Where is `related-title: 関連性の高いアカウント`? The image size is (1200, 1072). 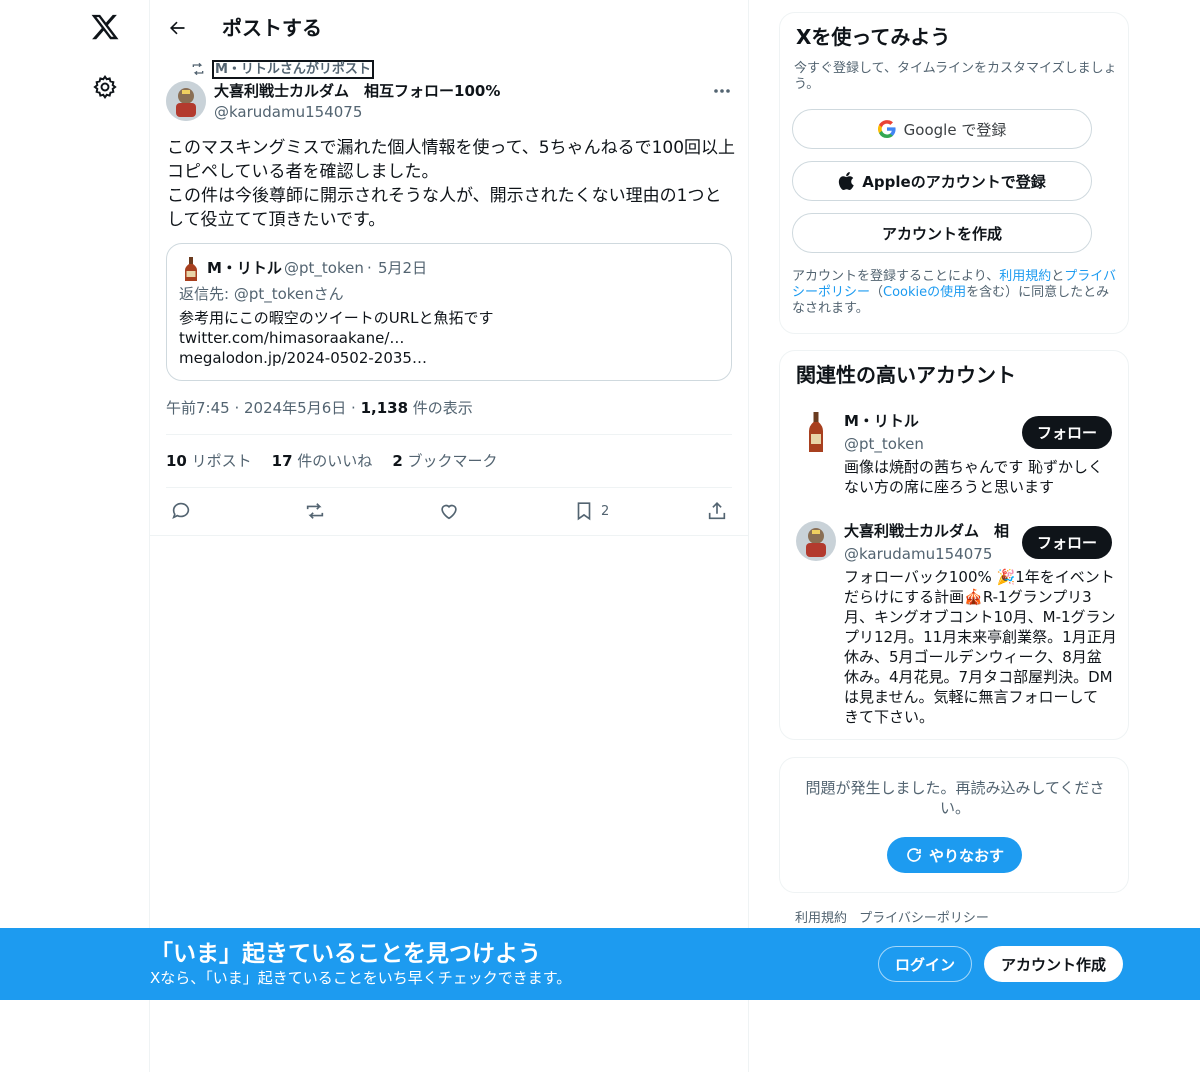 related-title: 関連性の高いアカウント is located at coordinates (906, 375).